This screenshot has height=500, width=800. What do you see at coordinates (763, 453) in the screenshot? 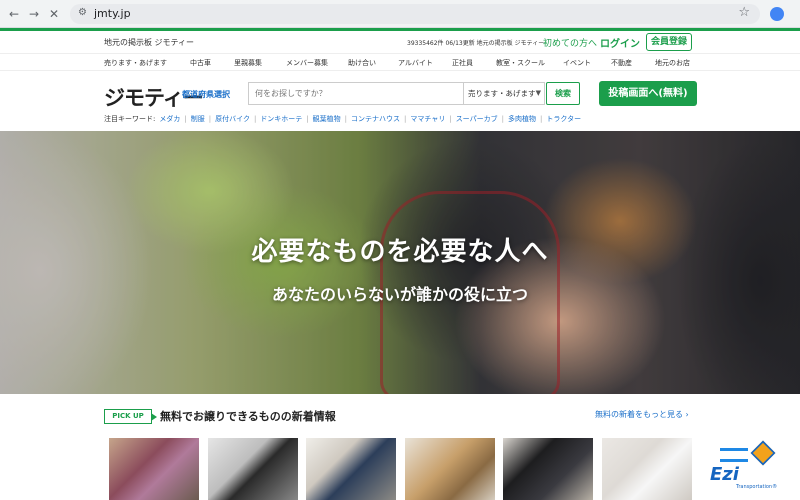
I see `box-icon` at bounding box center [763, 453].